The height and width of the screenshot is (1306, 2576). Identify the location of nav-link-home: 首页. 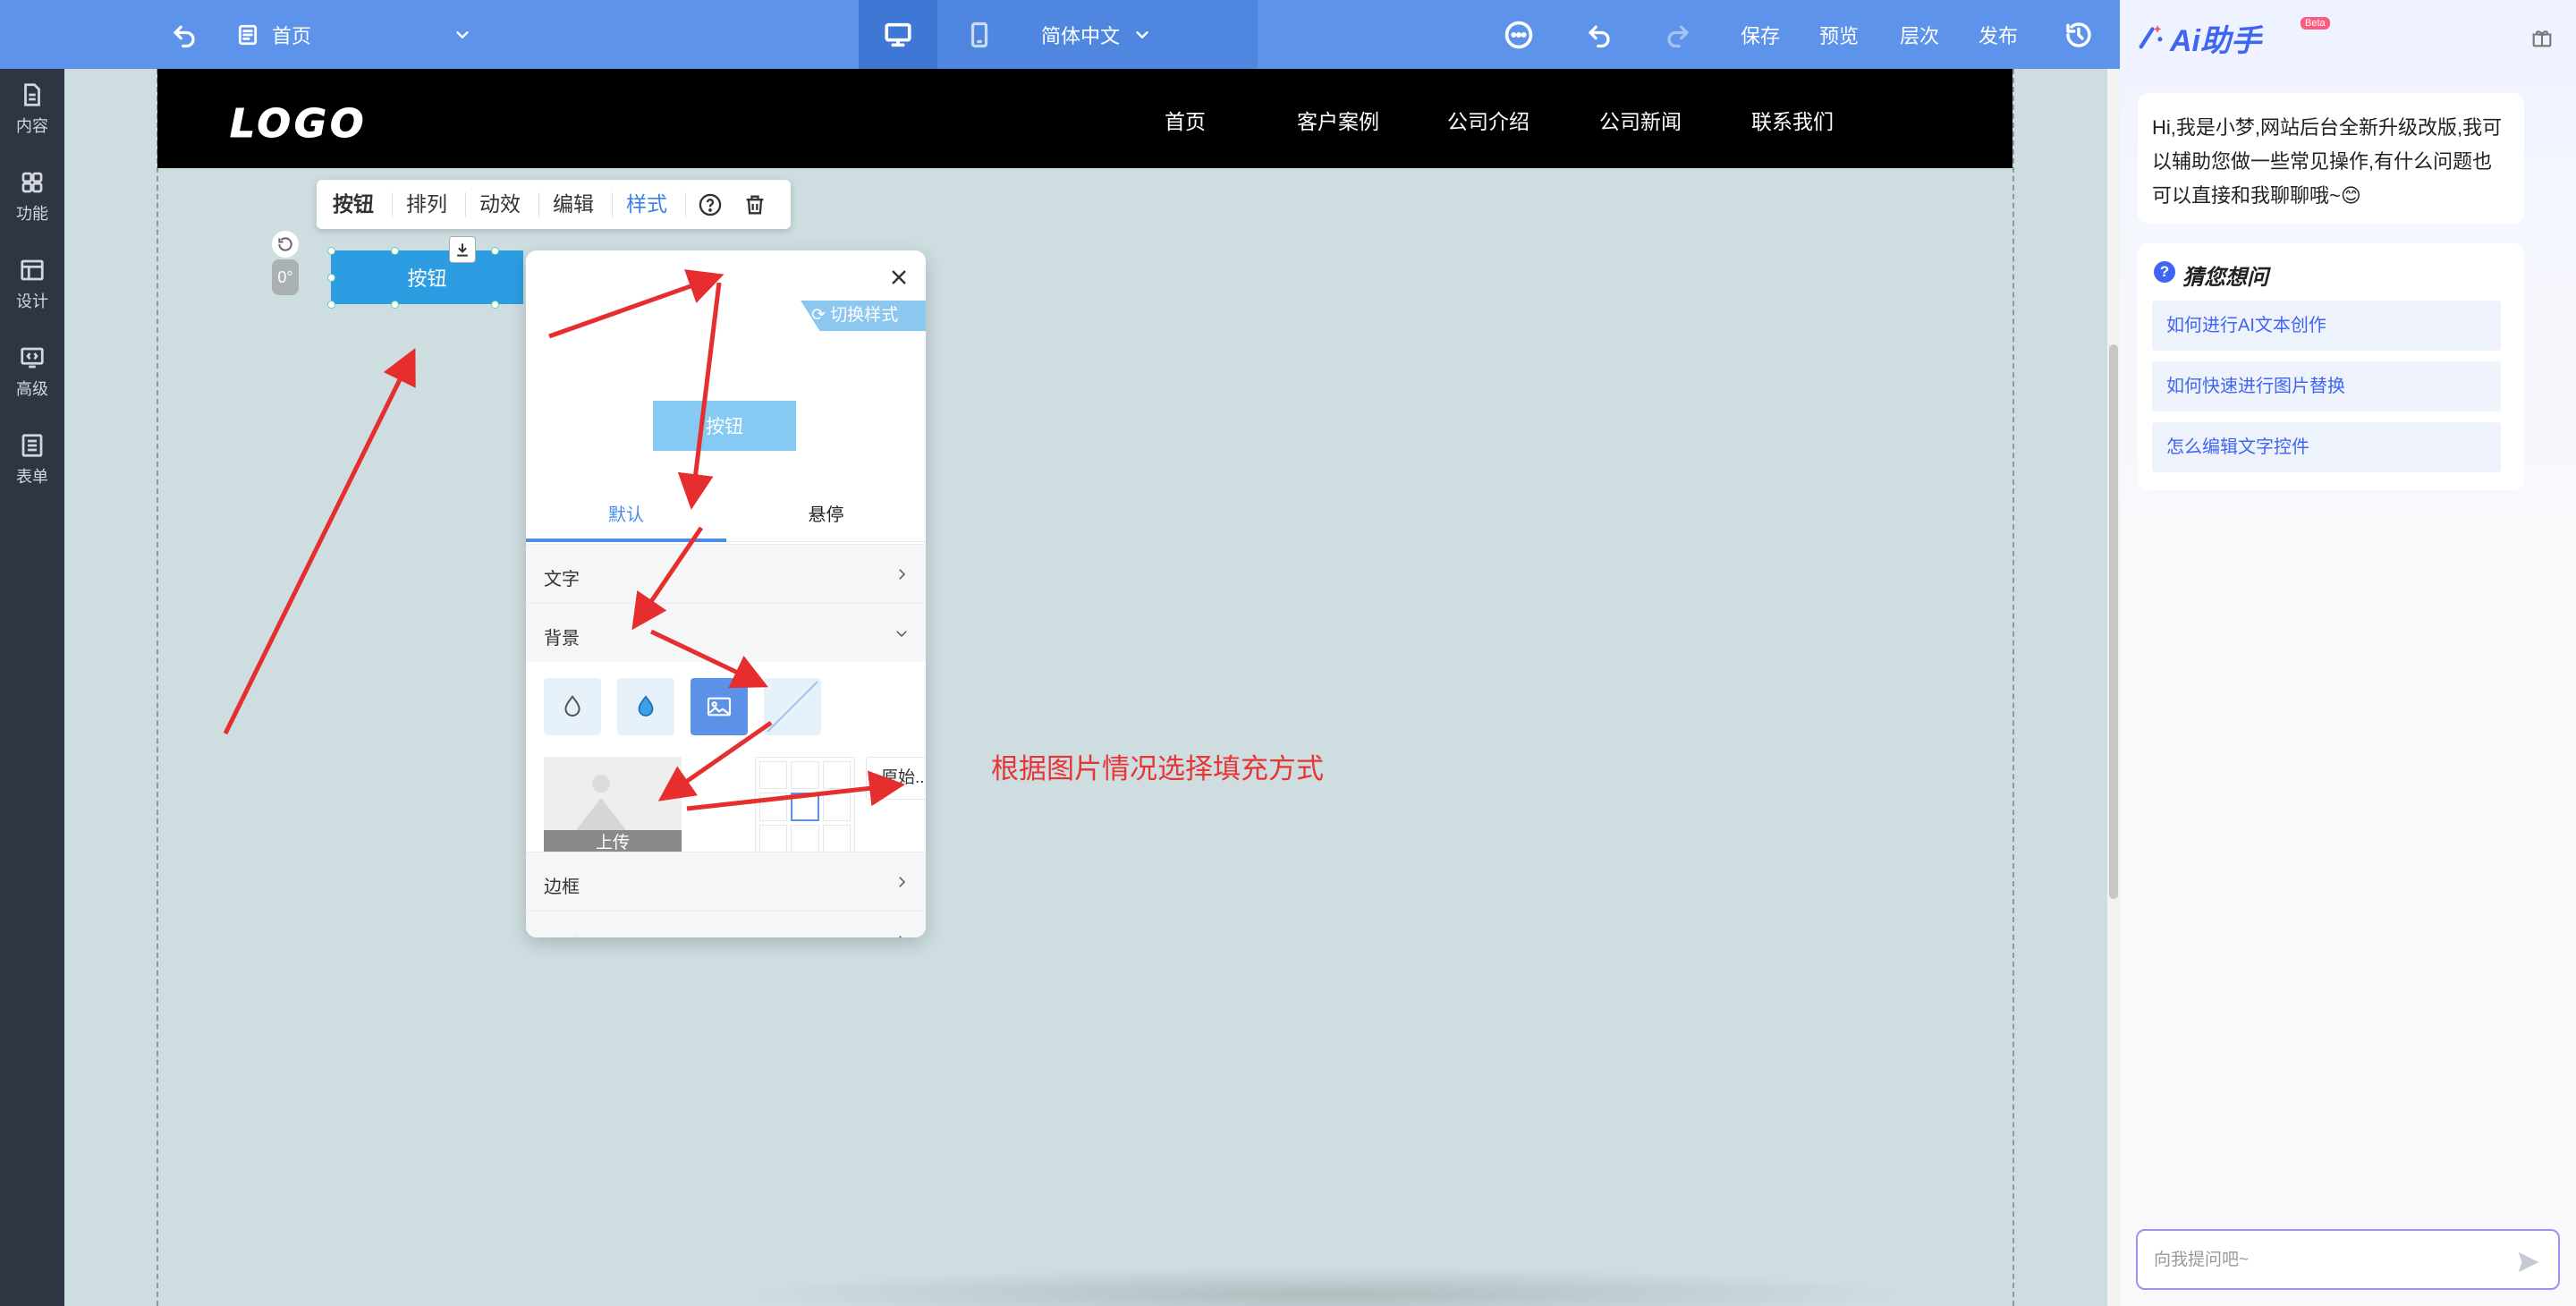
(1185, 120).